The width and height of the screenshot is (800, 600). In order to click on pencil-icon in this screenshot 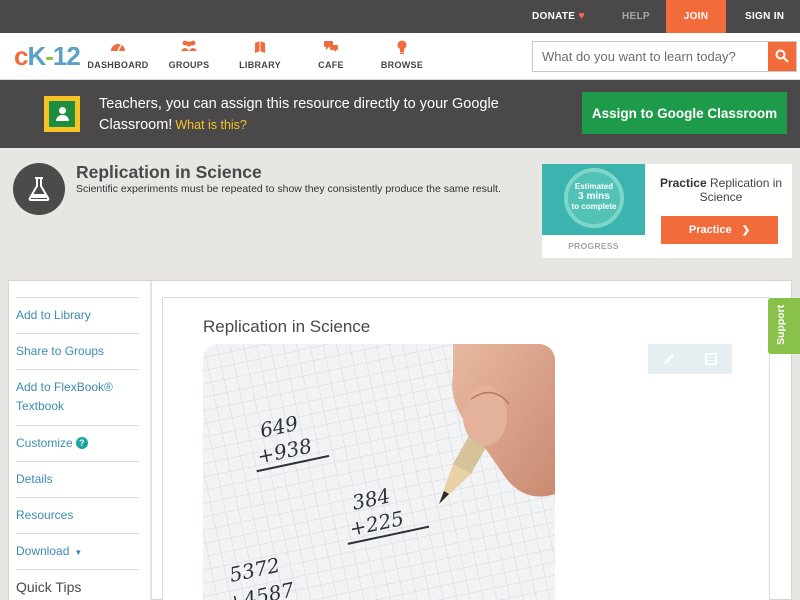, I will do `click(669, 359)`.